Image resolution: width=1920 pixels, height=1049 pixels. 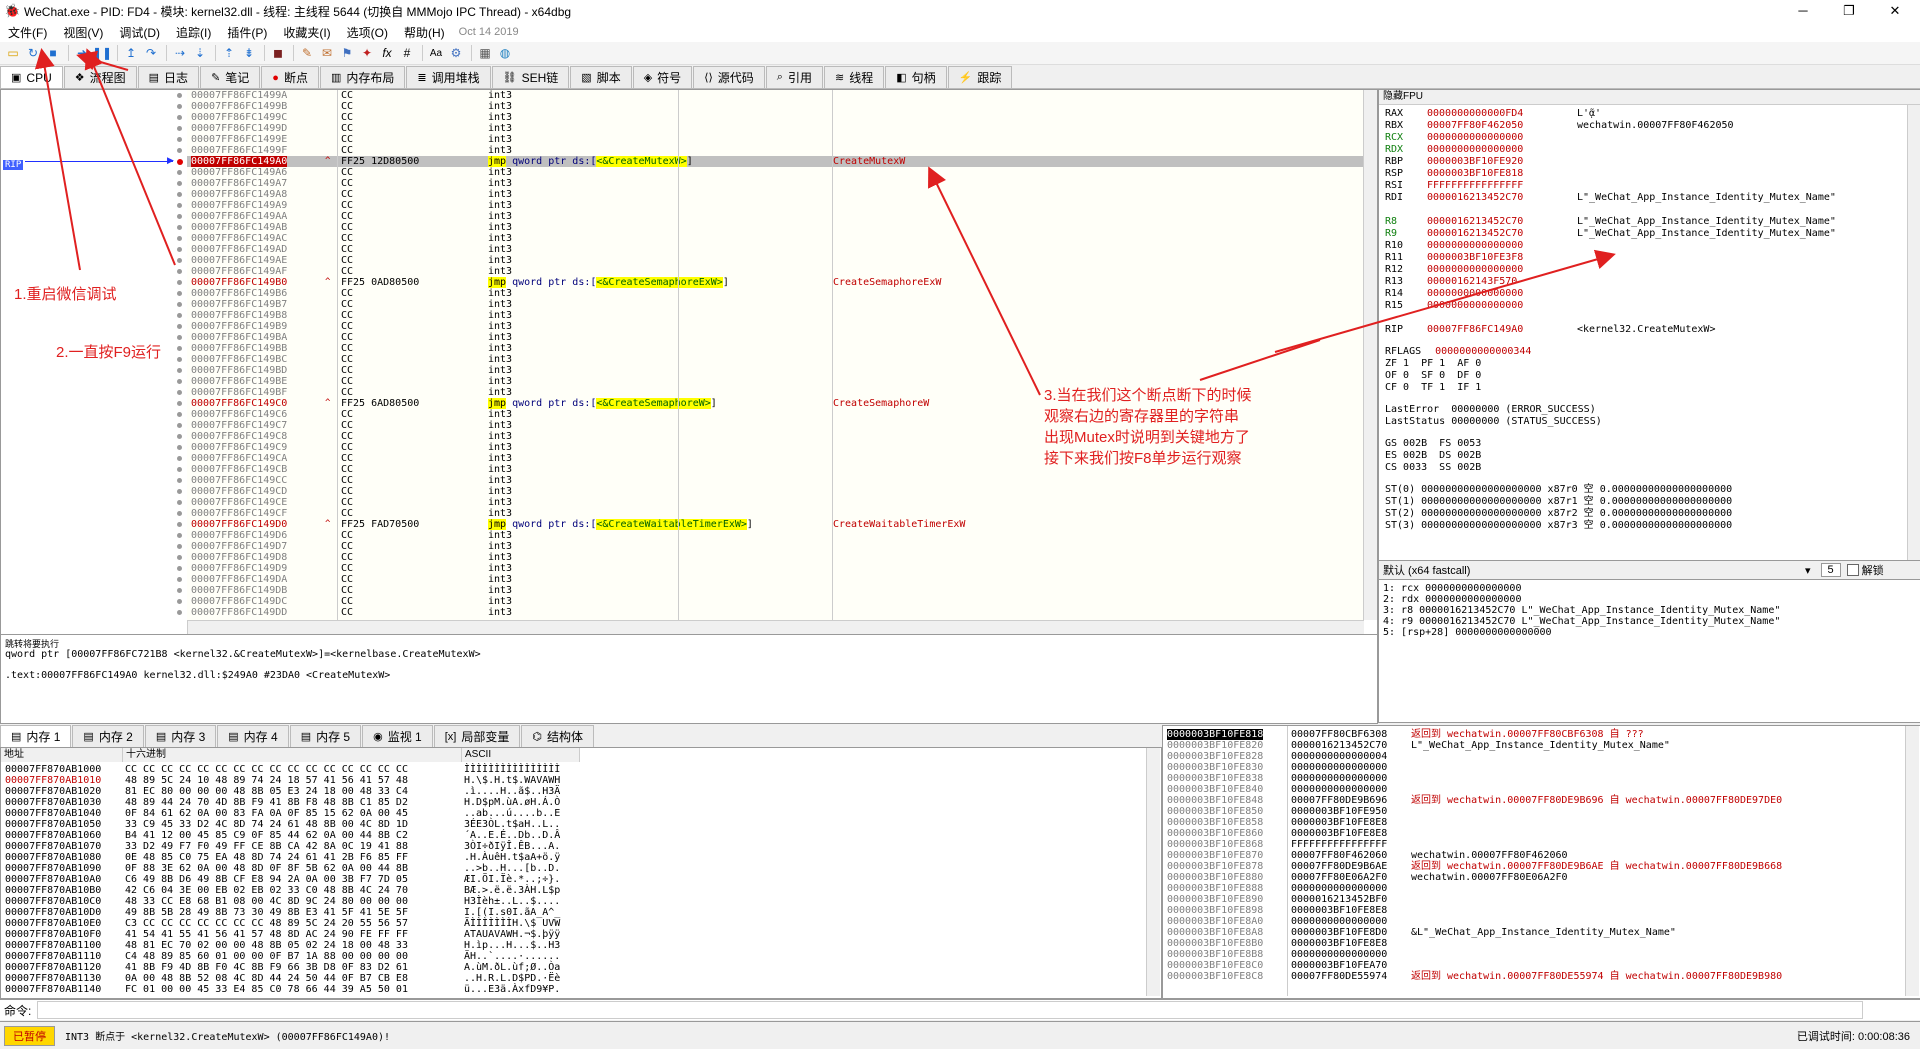 What do you see at coordinates (512, 912) in the screenshot?
I see `dump-ascii: I.[(I.s0I.ãA_A^_` at bounding box center [512, 912].